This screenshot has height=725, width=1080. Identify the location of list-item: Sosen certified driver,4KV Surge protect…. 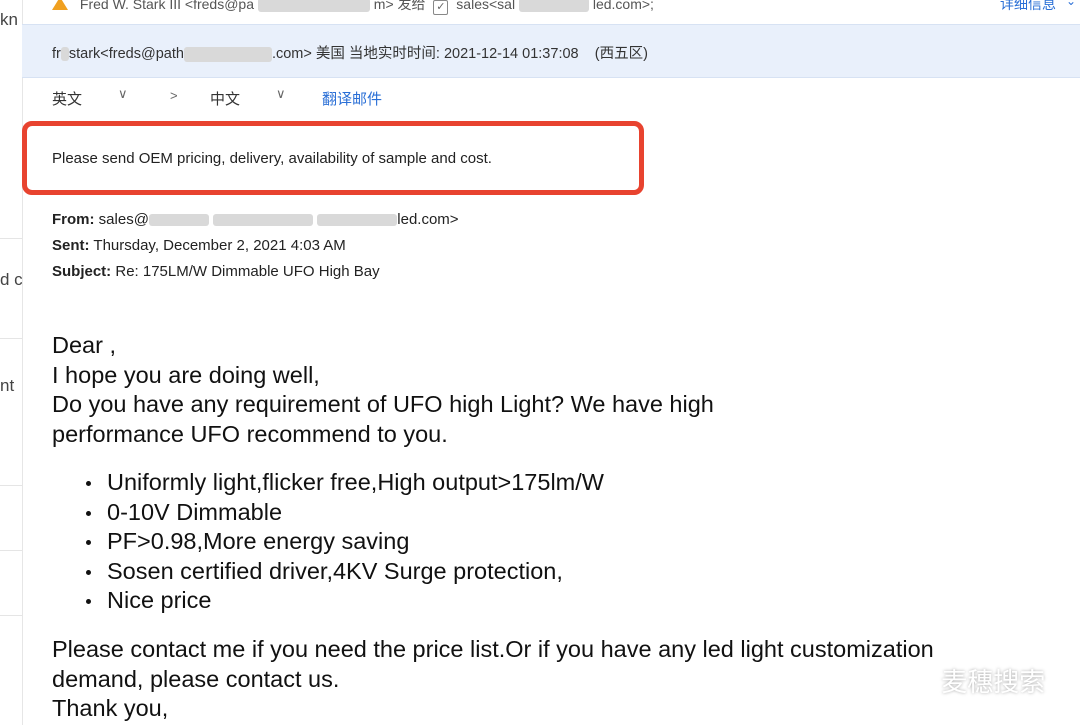
(344, 572).